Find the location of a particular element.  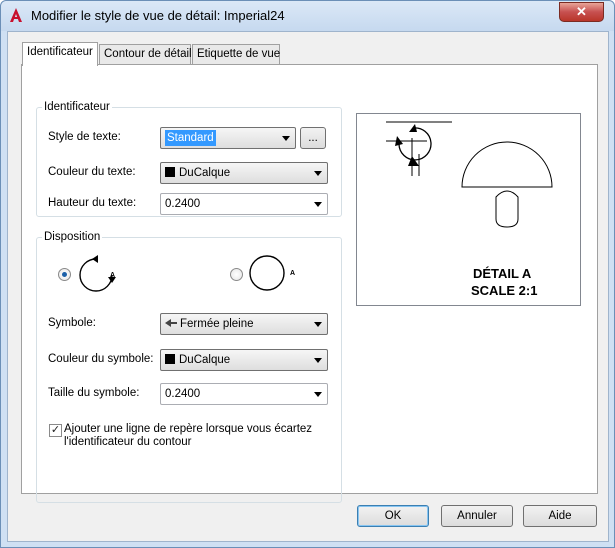

circle-with-arrows-icon is located at coordinates (97, 273).